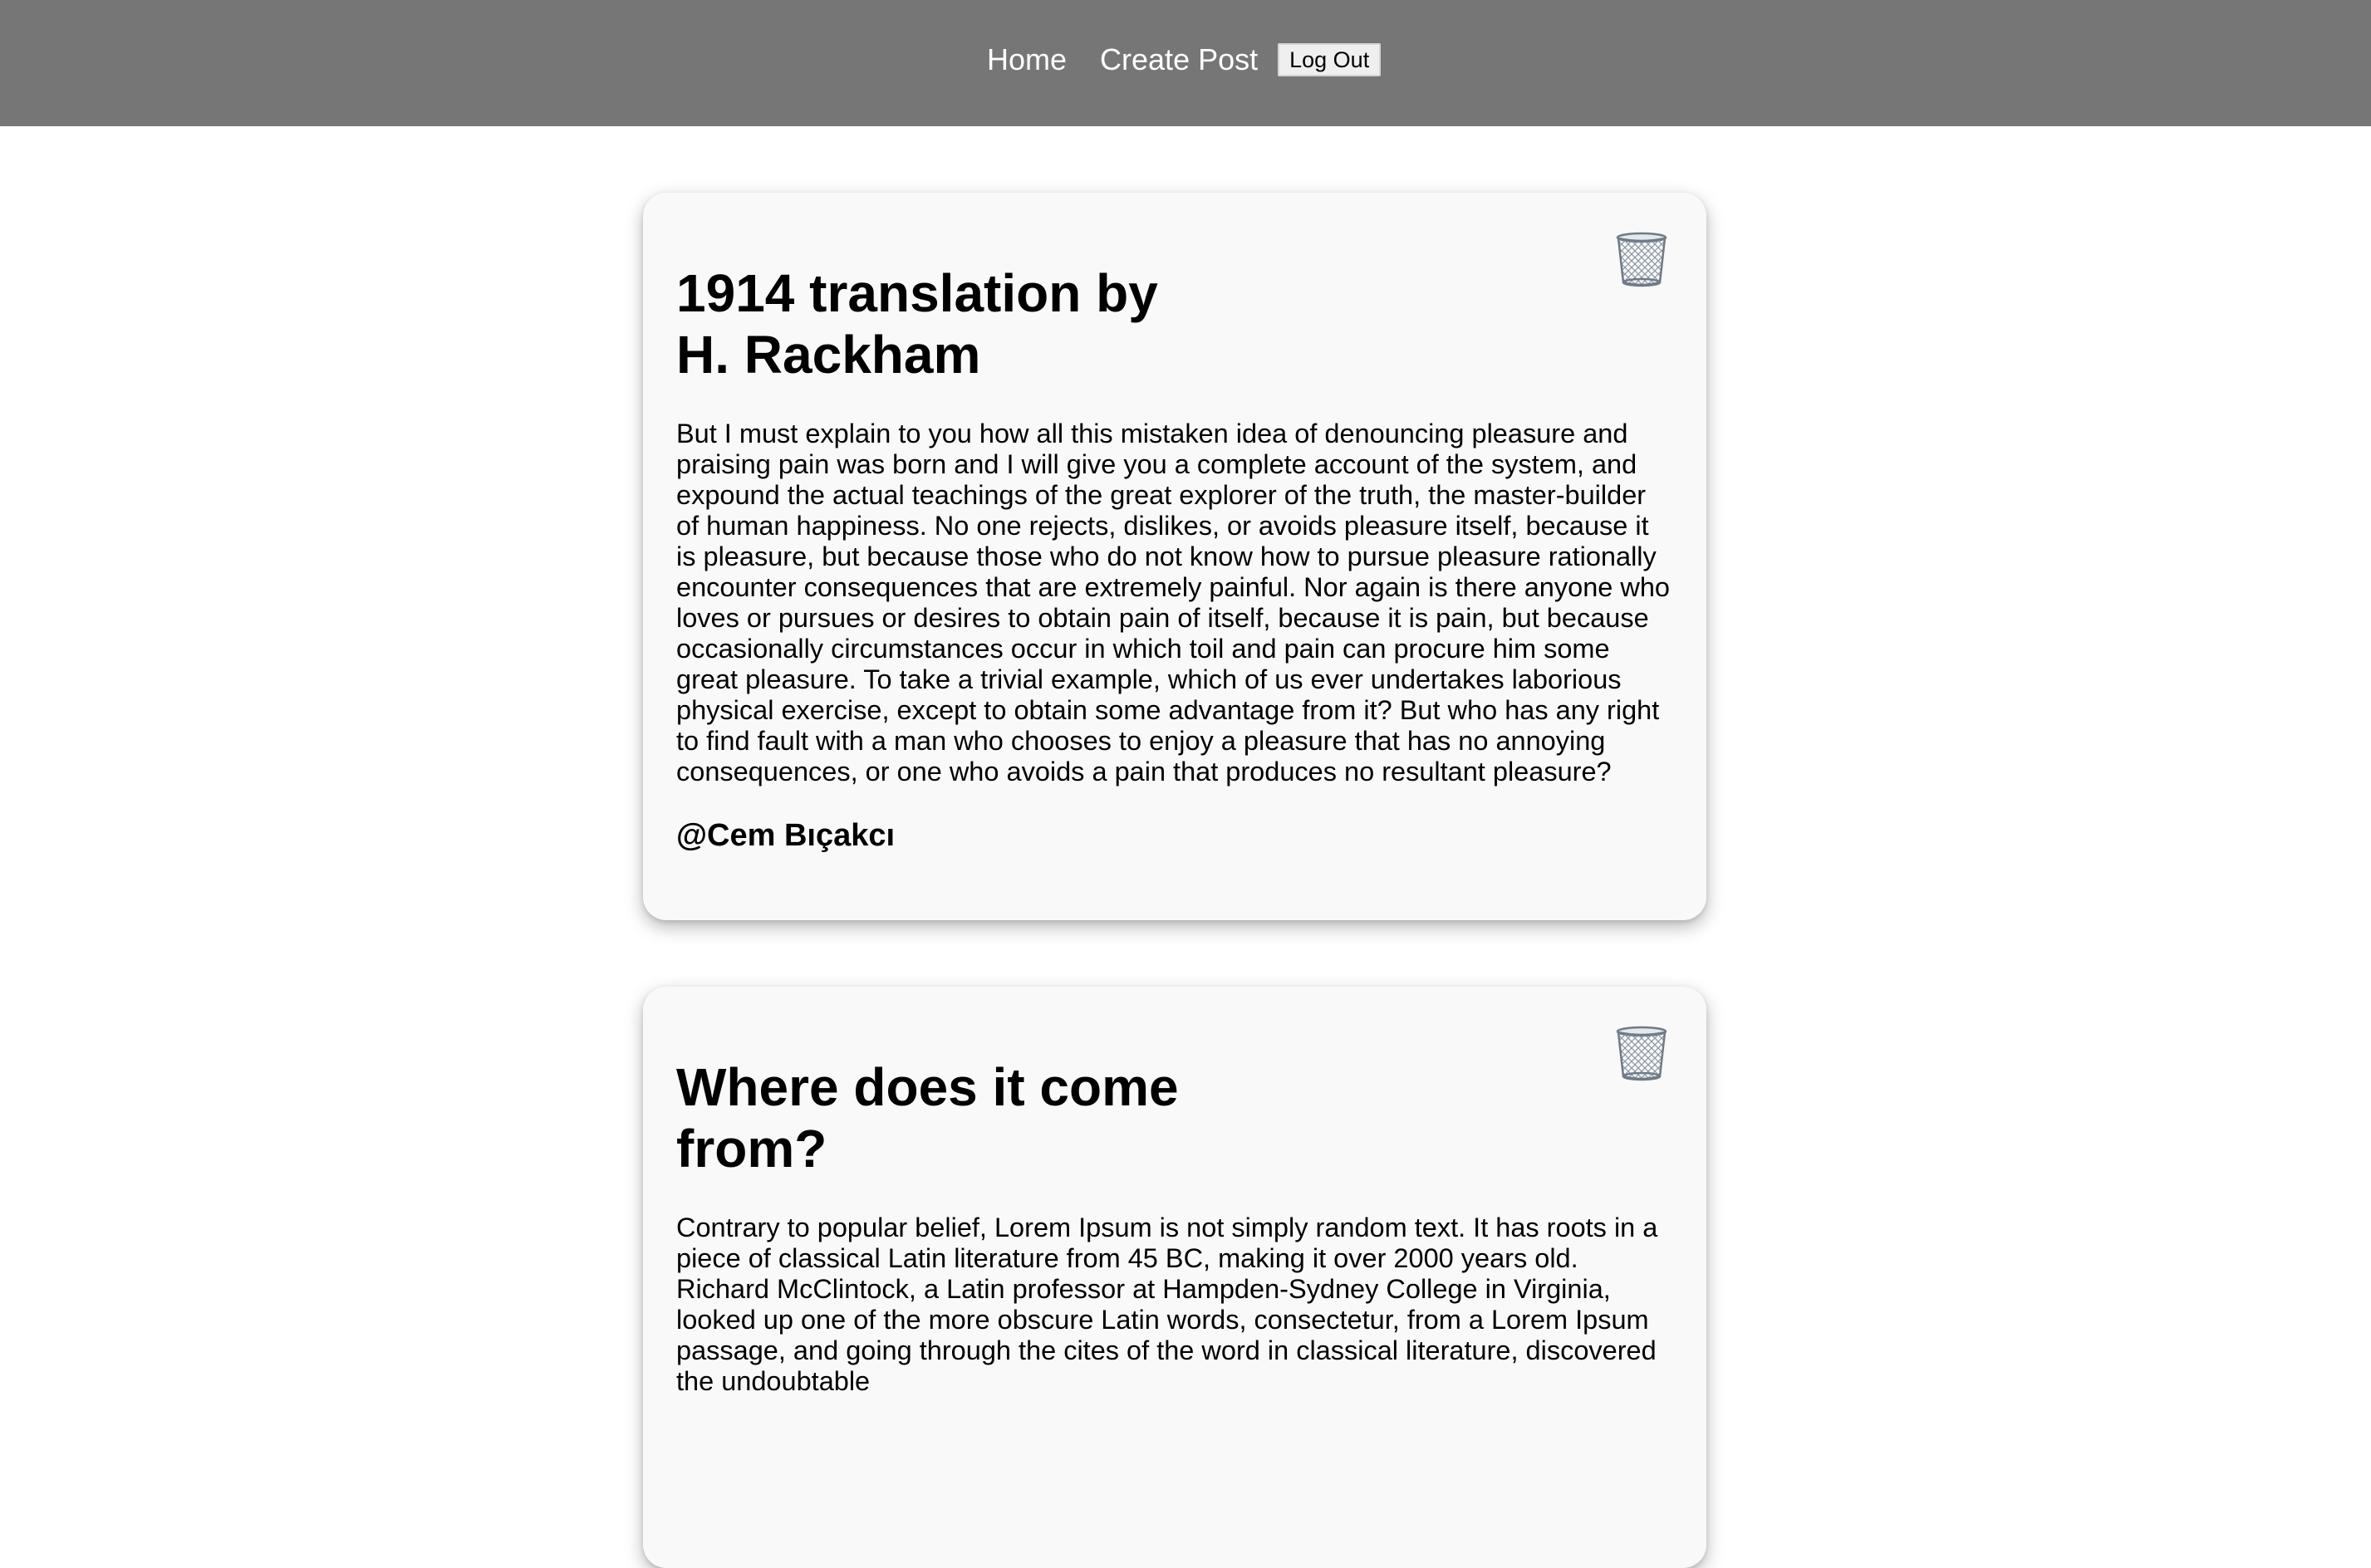  What do you see at coordinates (1330, 59) in the screenshot?
I see `logout-button: Log Out` at bounding box center [1330, 59].